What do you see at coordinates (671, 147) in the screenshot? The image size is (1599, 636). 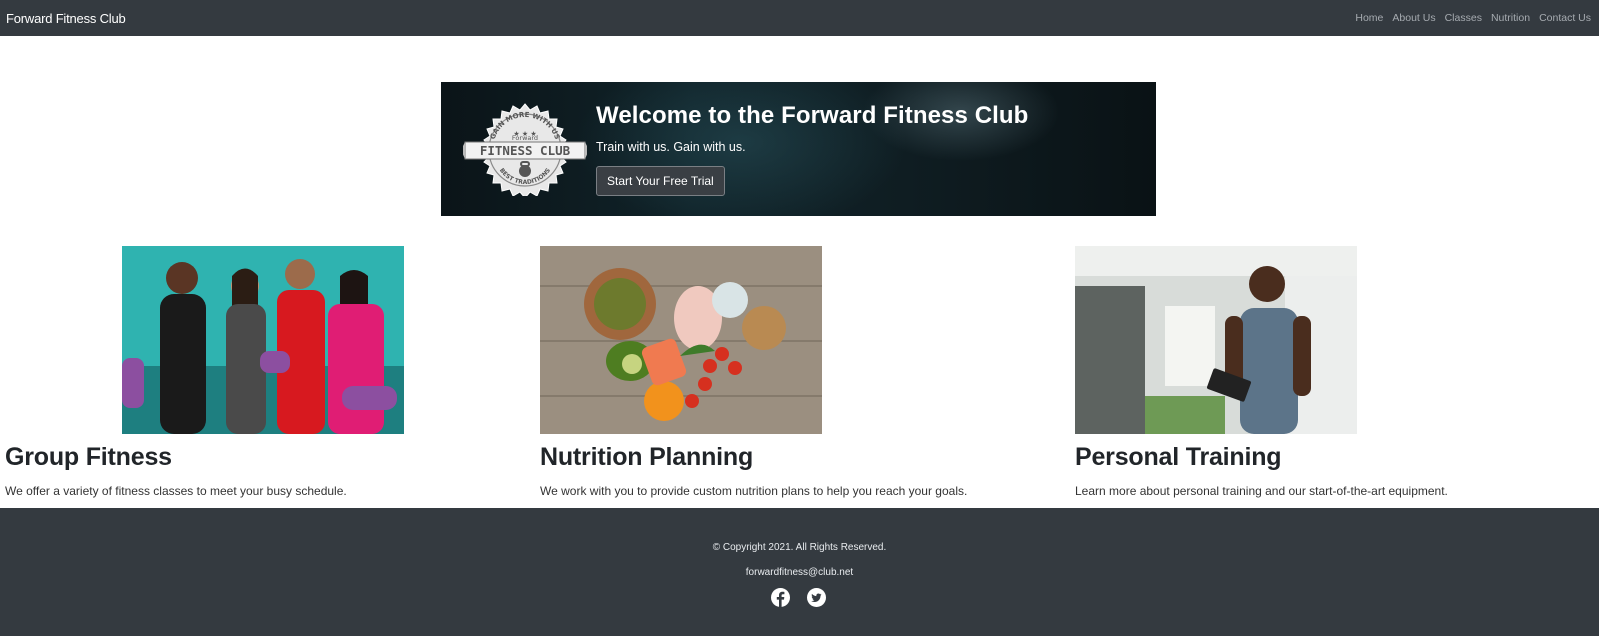 I see `hero-subtitle: Train with us. Gain with us.` at bounding box center [671, 147].